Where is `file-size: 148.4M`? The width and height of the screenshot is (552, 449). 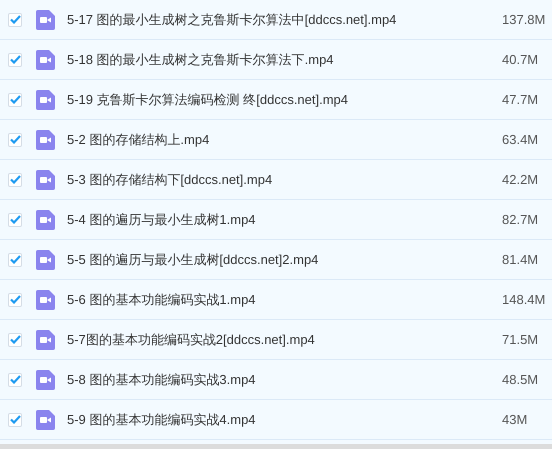 file-size: 148.4M is located at coordinates (524, 299).